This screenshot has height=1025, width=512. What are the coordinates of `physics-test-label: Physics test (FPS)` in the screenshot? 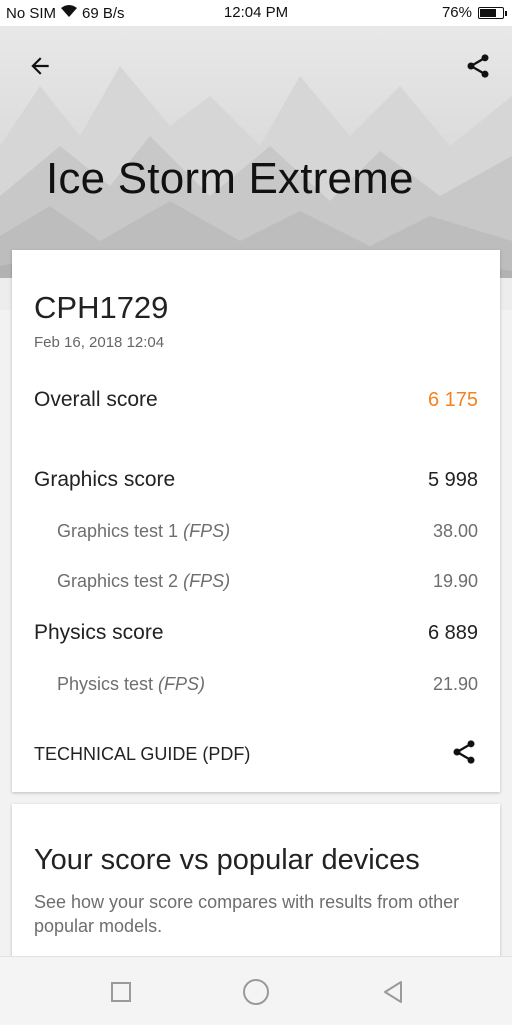 It's located at (131, 684).